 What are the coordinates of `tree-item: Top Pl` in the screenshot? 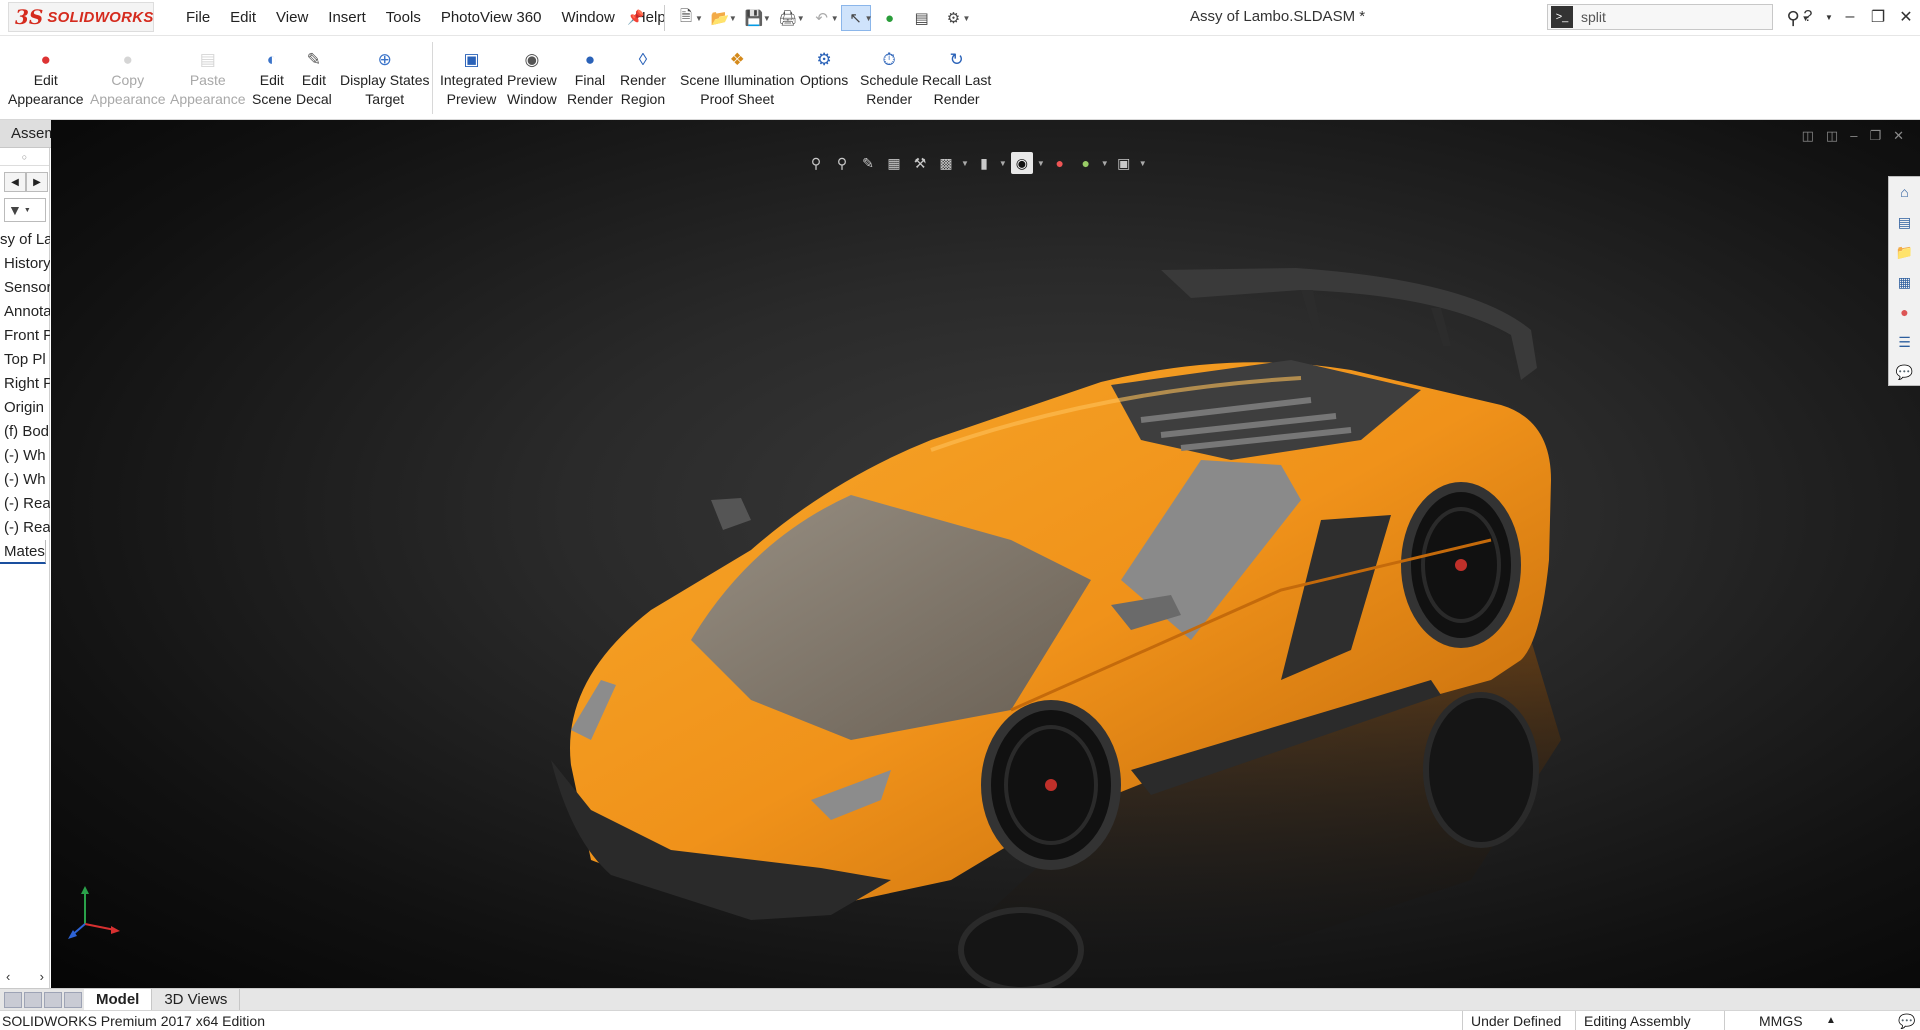 It's located at (25, 360).